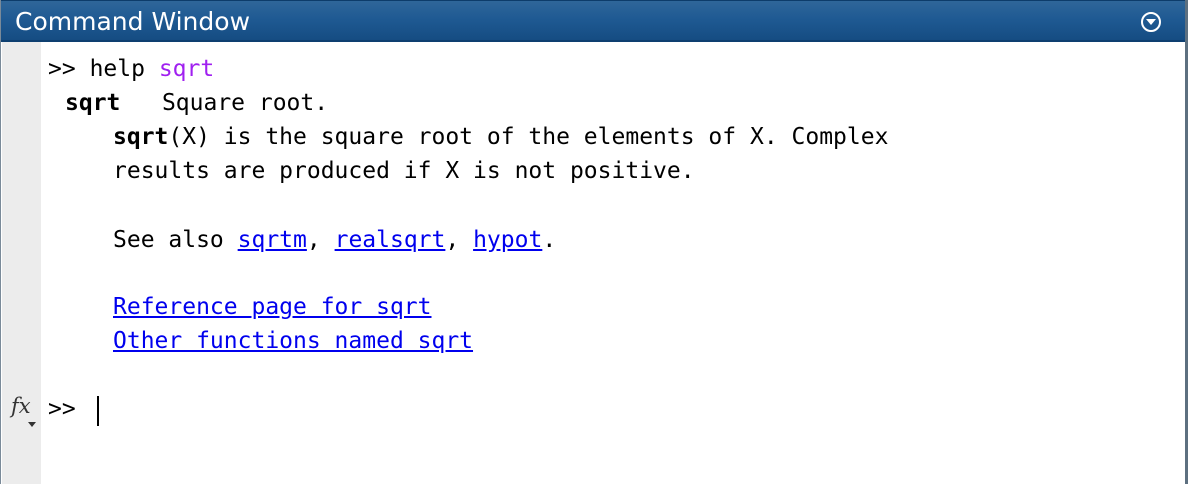  Describe the element at coordinates (62, 409) in the screenshot. I see `active-prompt: >>` at that location.